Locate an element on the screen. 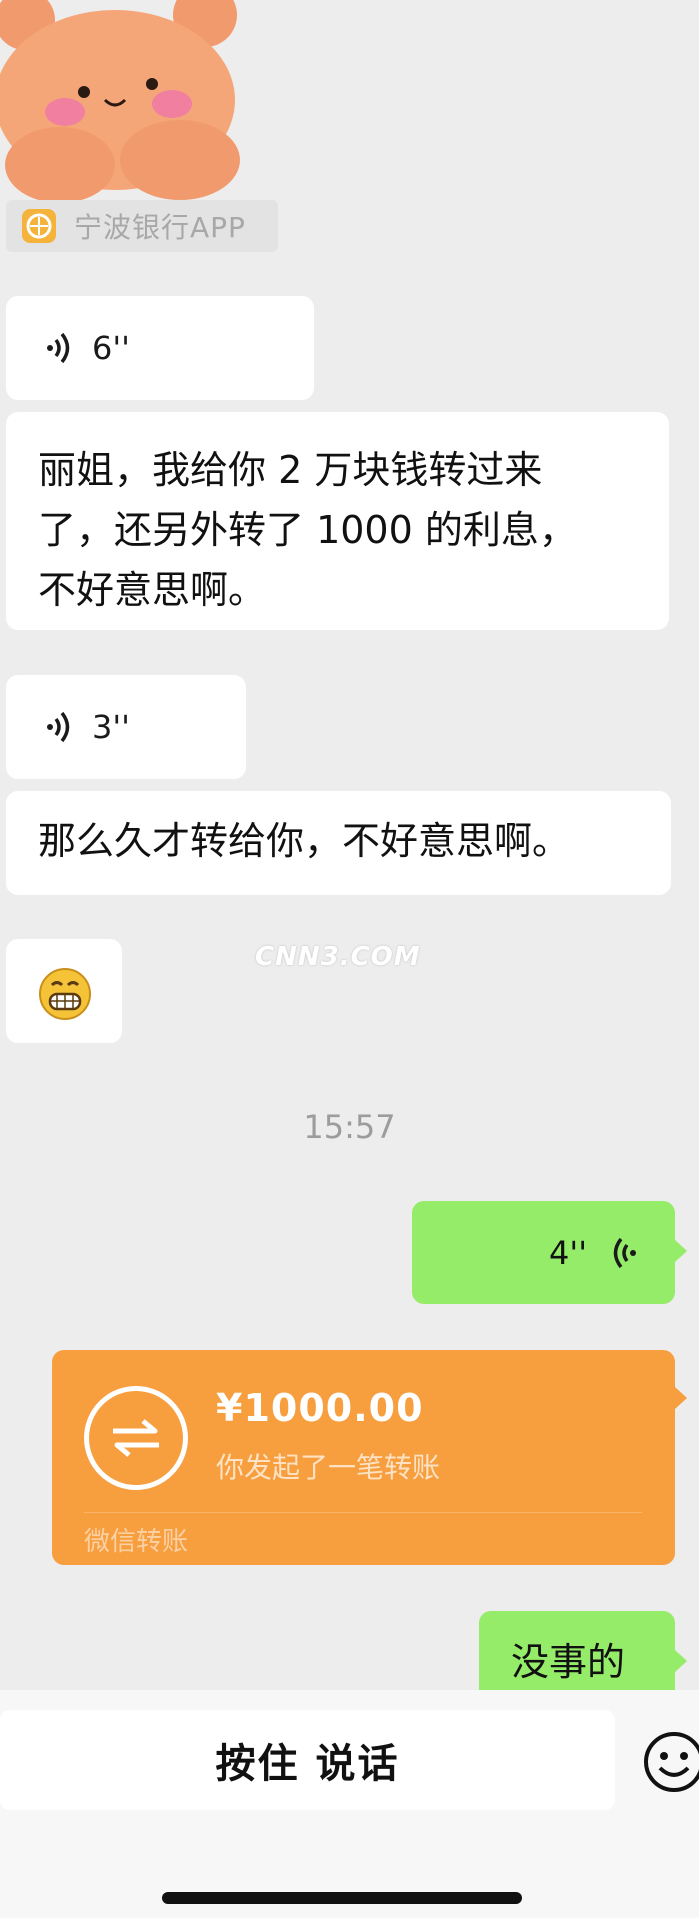 The image size is (699, 1918). hold-to-talk-button: 按住 说话 is located at coordinates (307, 1760).